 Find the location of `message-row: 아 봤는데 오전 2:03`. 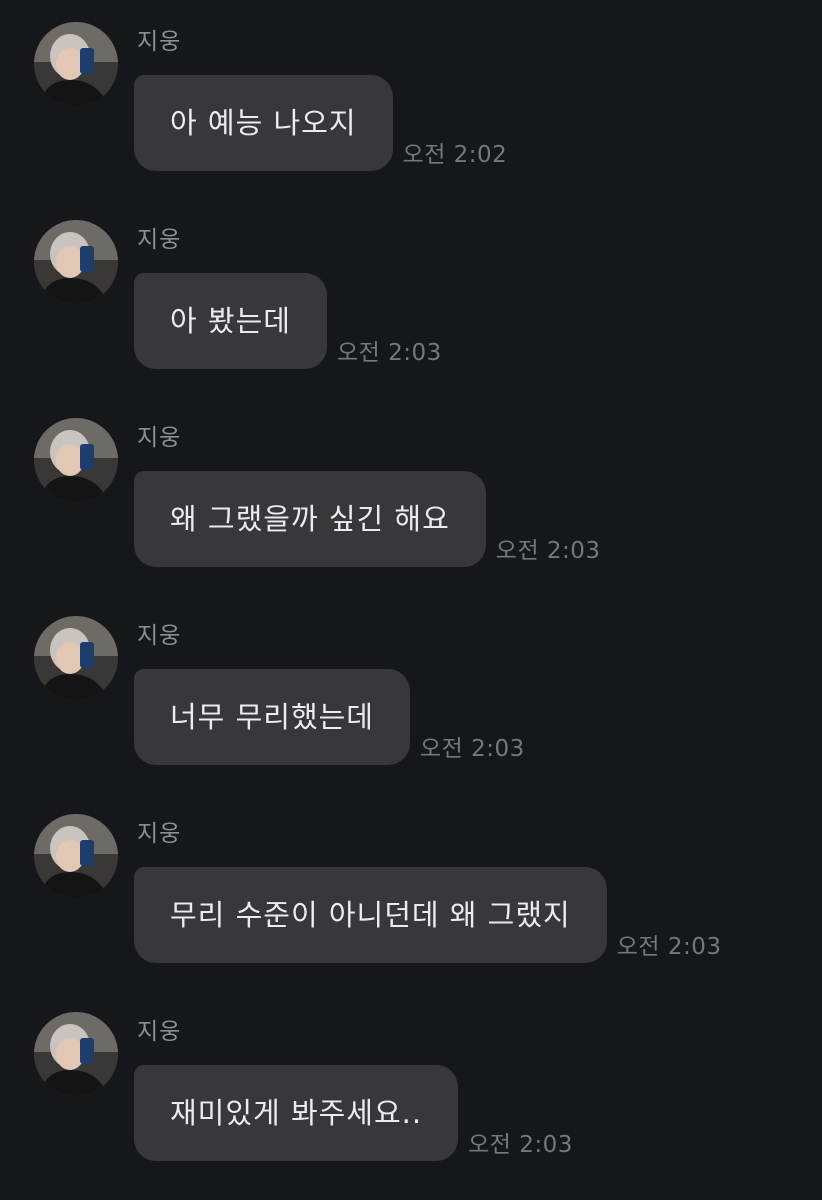

message-row: 아 봤는데 오전 2:03 is located at coordinates (288, 321).